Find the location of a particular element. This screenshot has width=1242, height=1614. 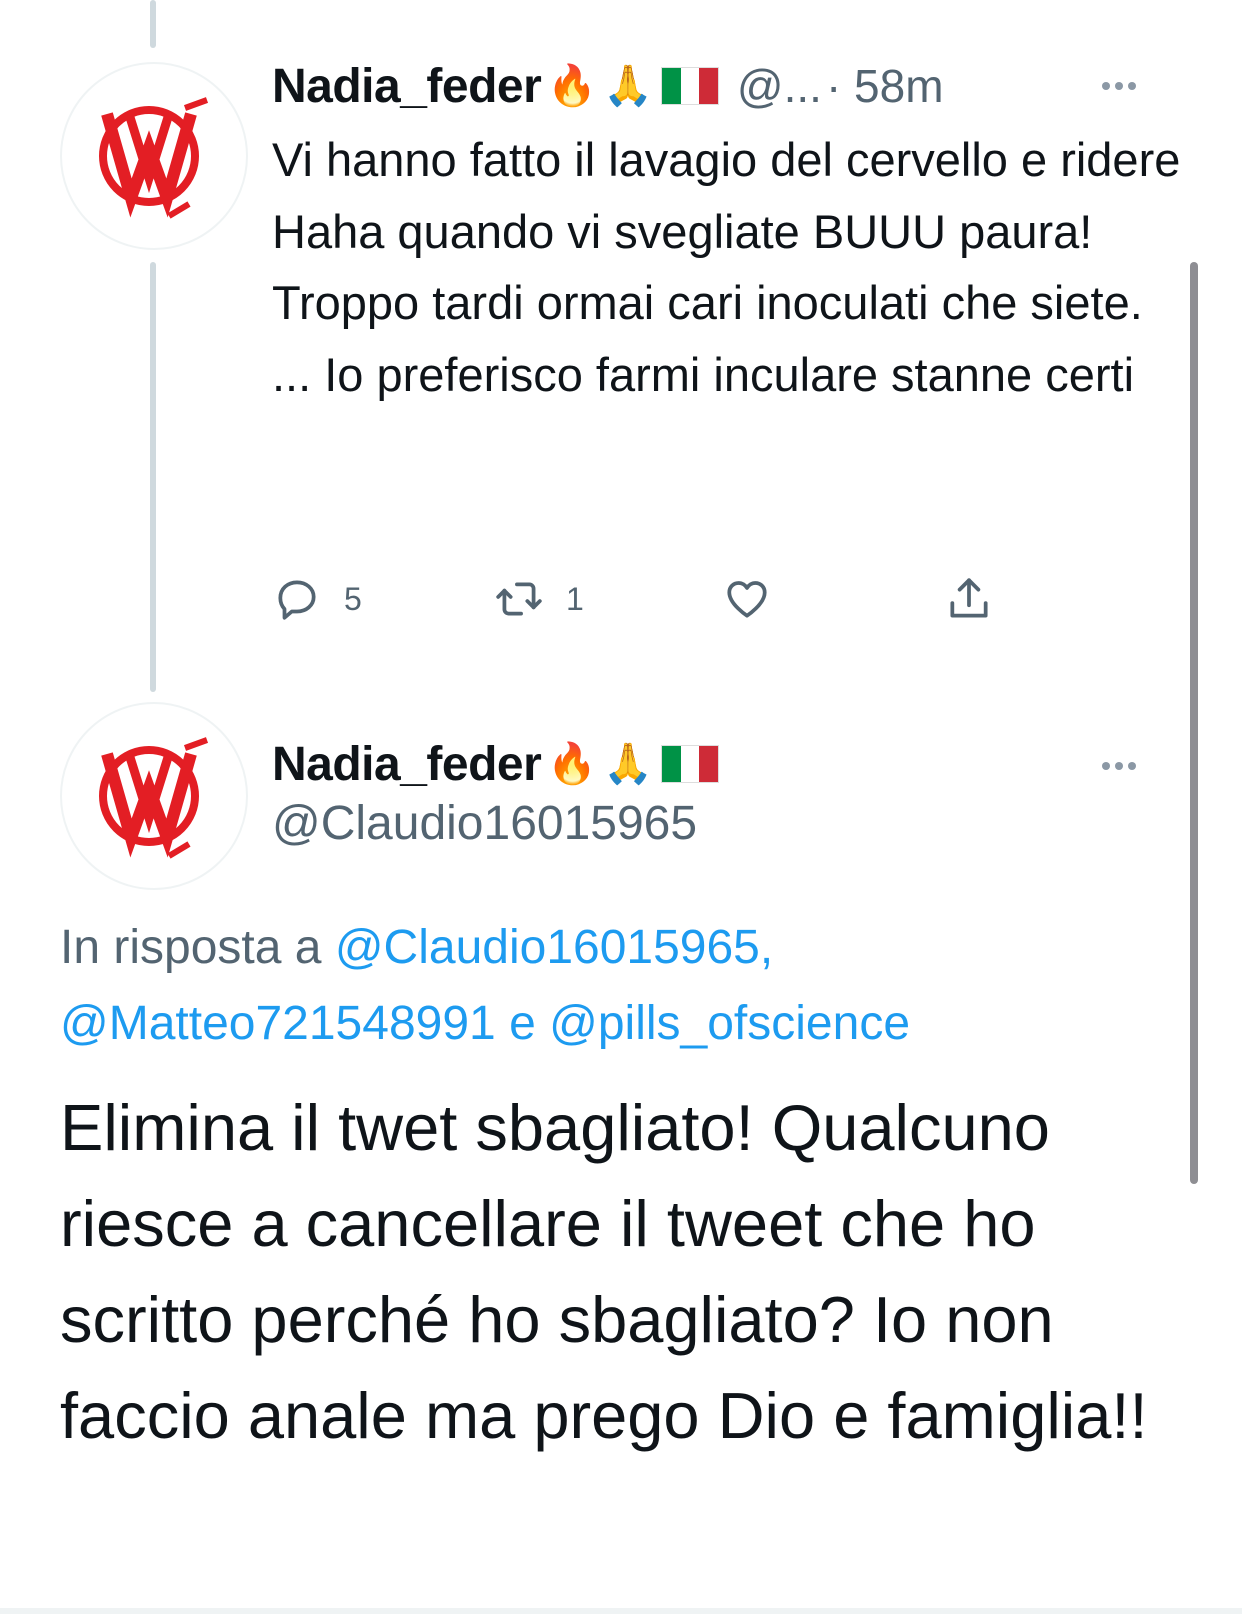

retweet-icon is located at coordinates (519, 599).